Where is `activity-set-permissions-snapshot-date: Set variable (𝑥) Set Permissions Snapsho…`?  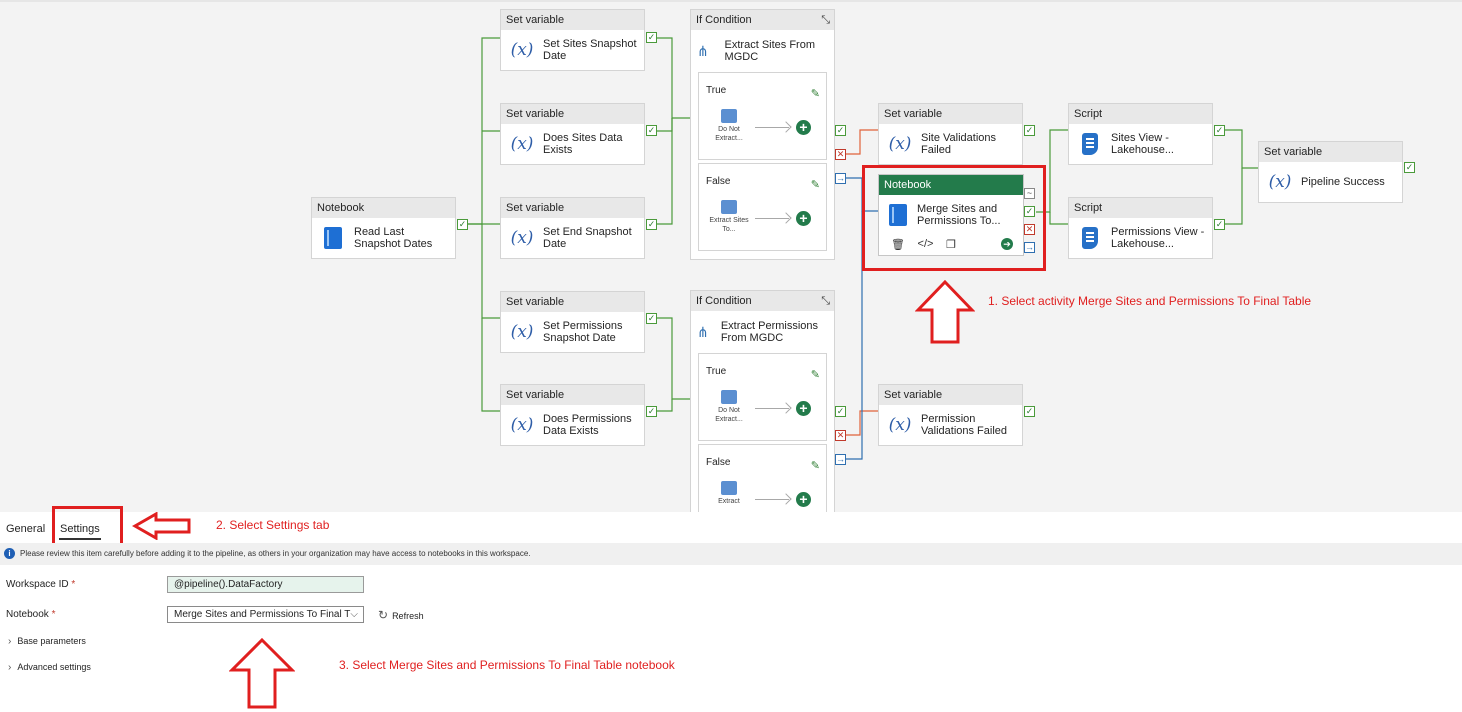 activity-set-permissions-snapshot-date: Set variable (𝑥) Set Permissions Snapsho… is located at coordinates (572, 322).